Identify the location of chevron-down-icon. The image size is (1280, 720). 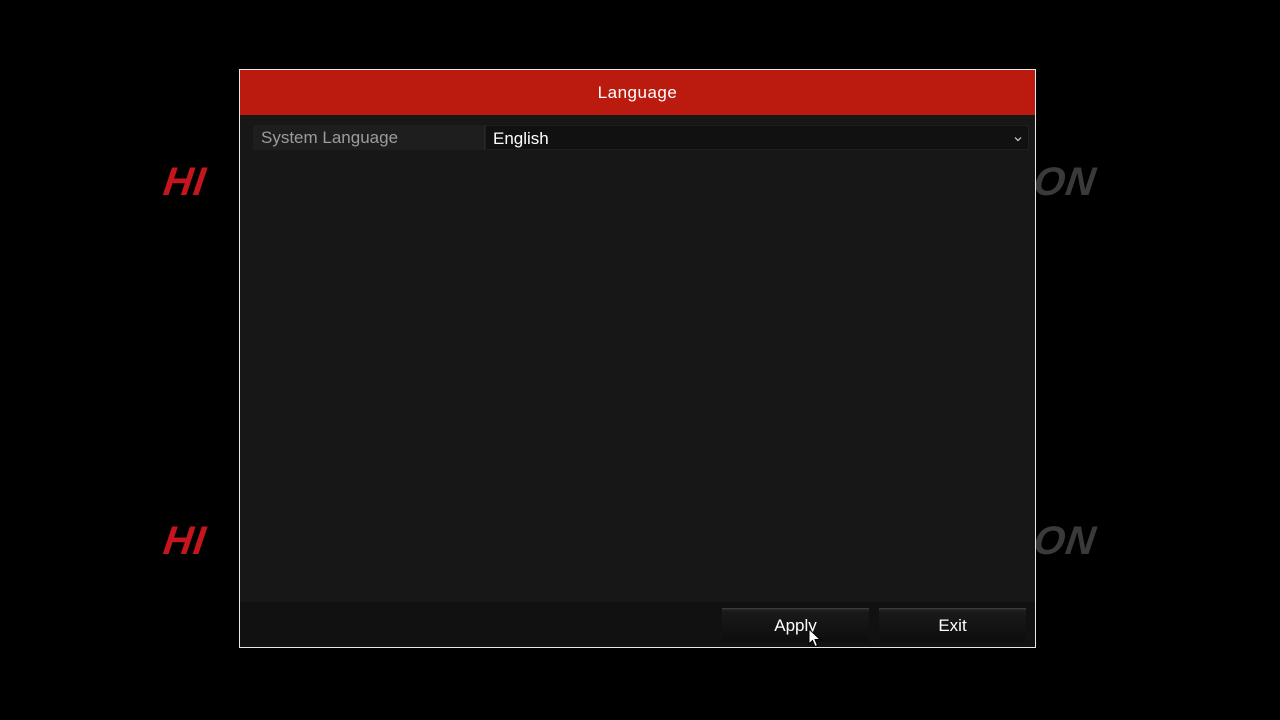
(1018, 138).